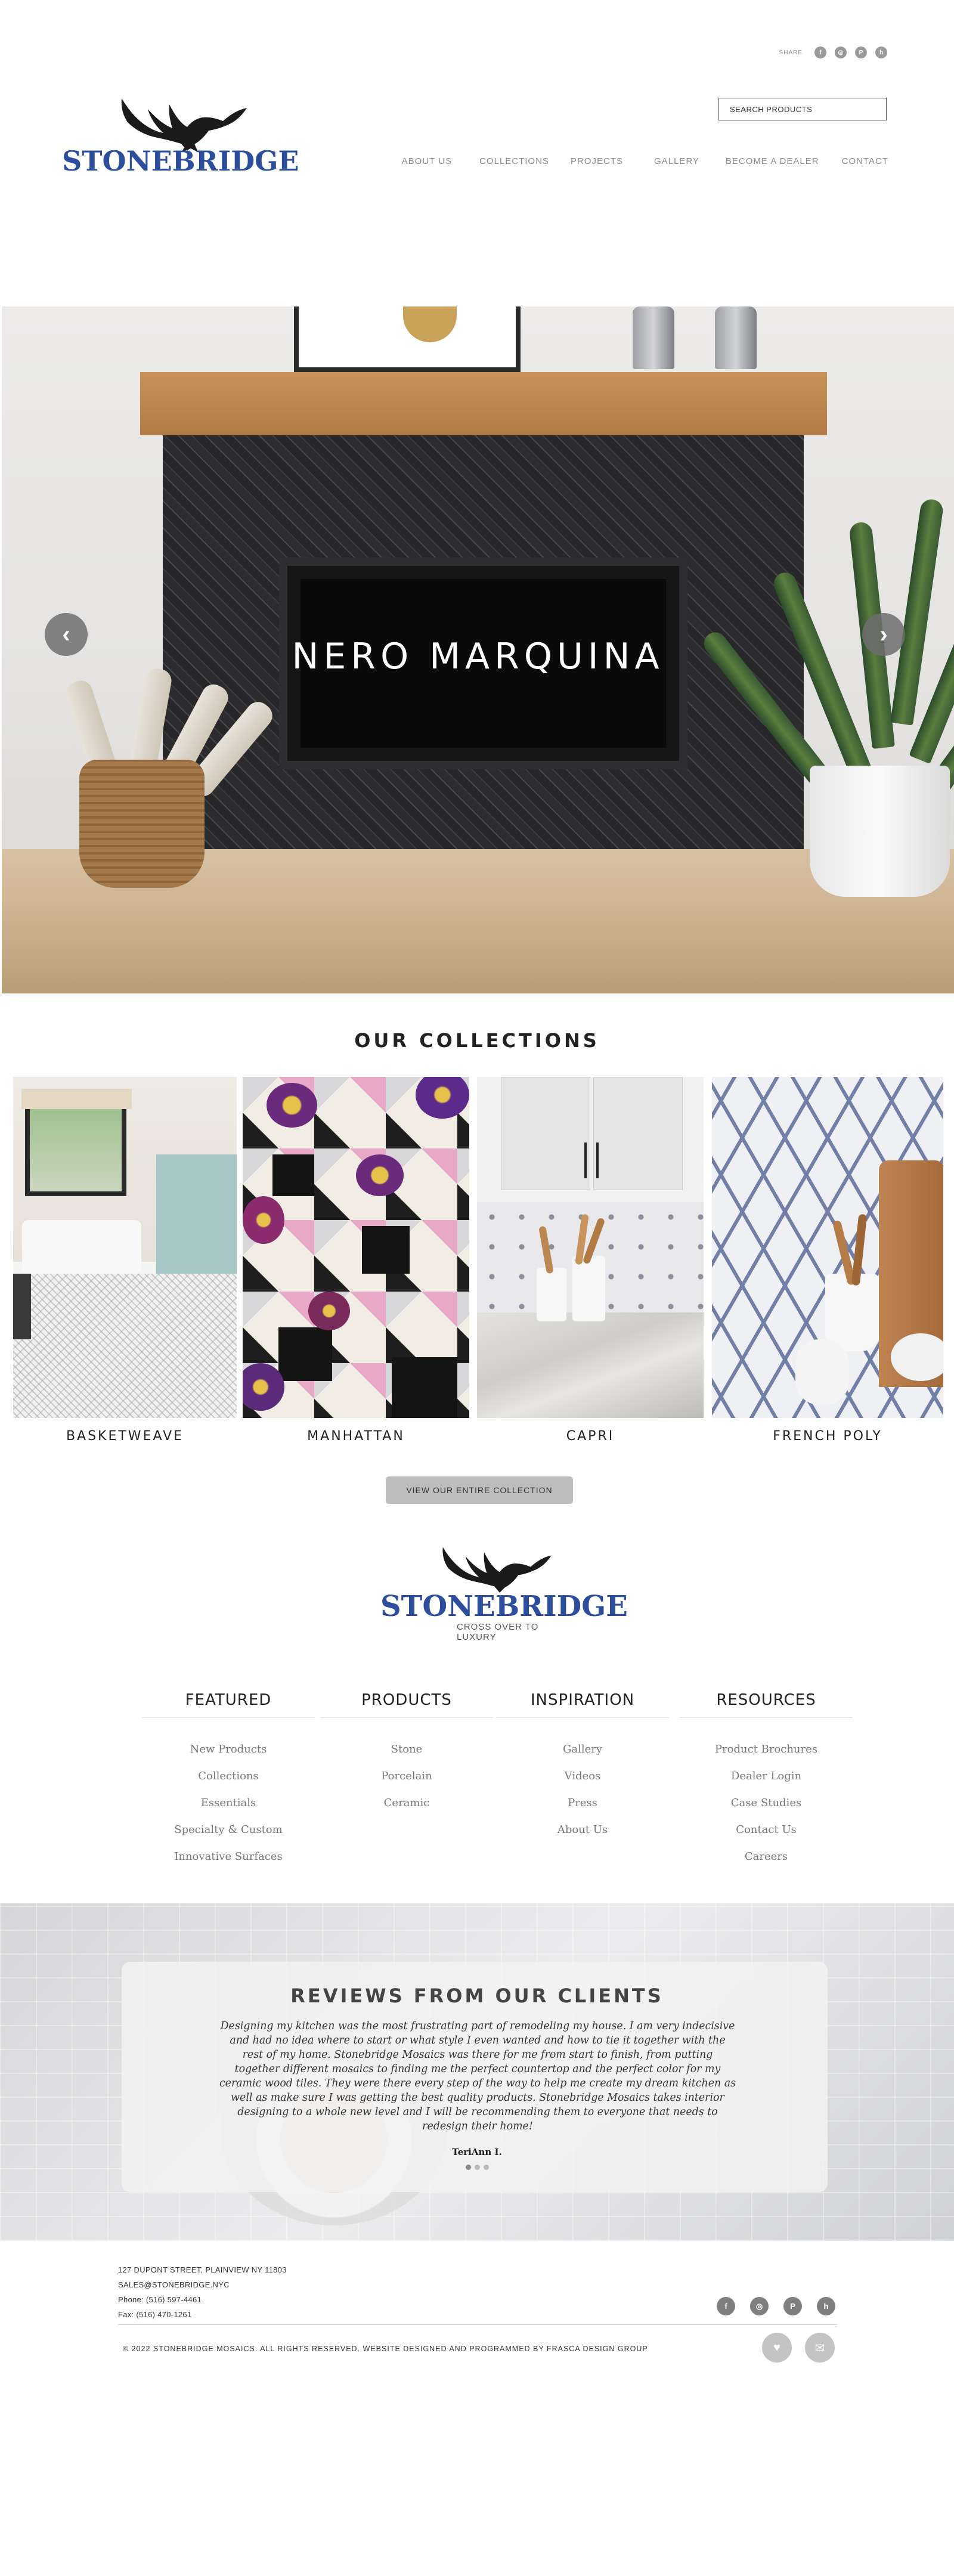 The width and height of the screenshot is (954, 2576). What do you see at coordinates (582, 1829) in the screenshot?
I see `footer-link: About Us` at bounding box center [582, 1829].